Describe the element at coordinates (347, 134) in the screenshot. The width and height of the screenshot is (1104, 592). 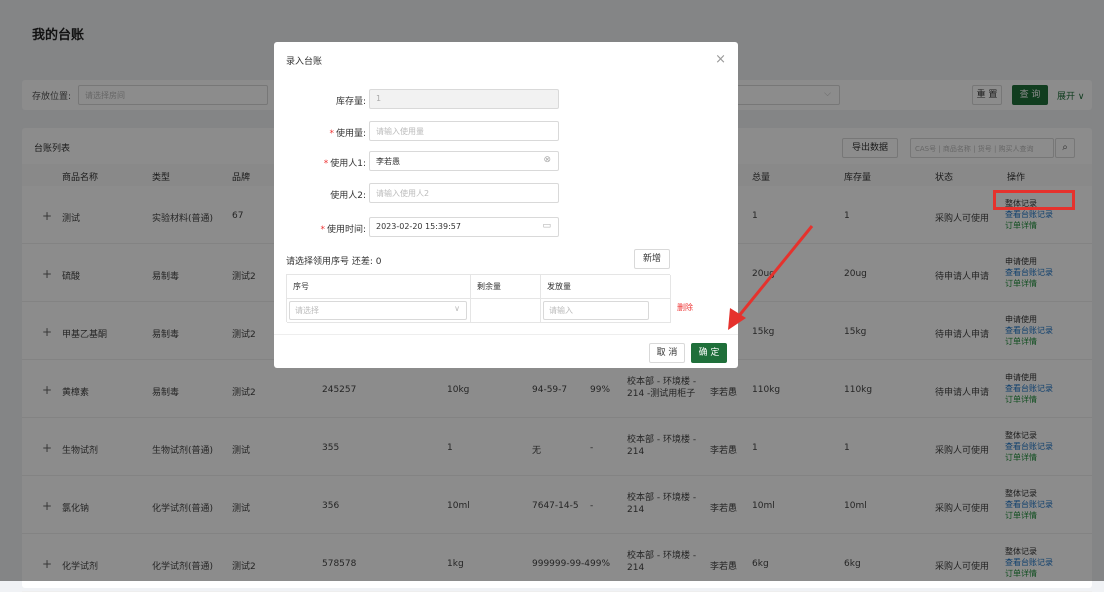
I see `usage-label: * 使用量:` at that location.